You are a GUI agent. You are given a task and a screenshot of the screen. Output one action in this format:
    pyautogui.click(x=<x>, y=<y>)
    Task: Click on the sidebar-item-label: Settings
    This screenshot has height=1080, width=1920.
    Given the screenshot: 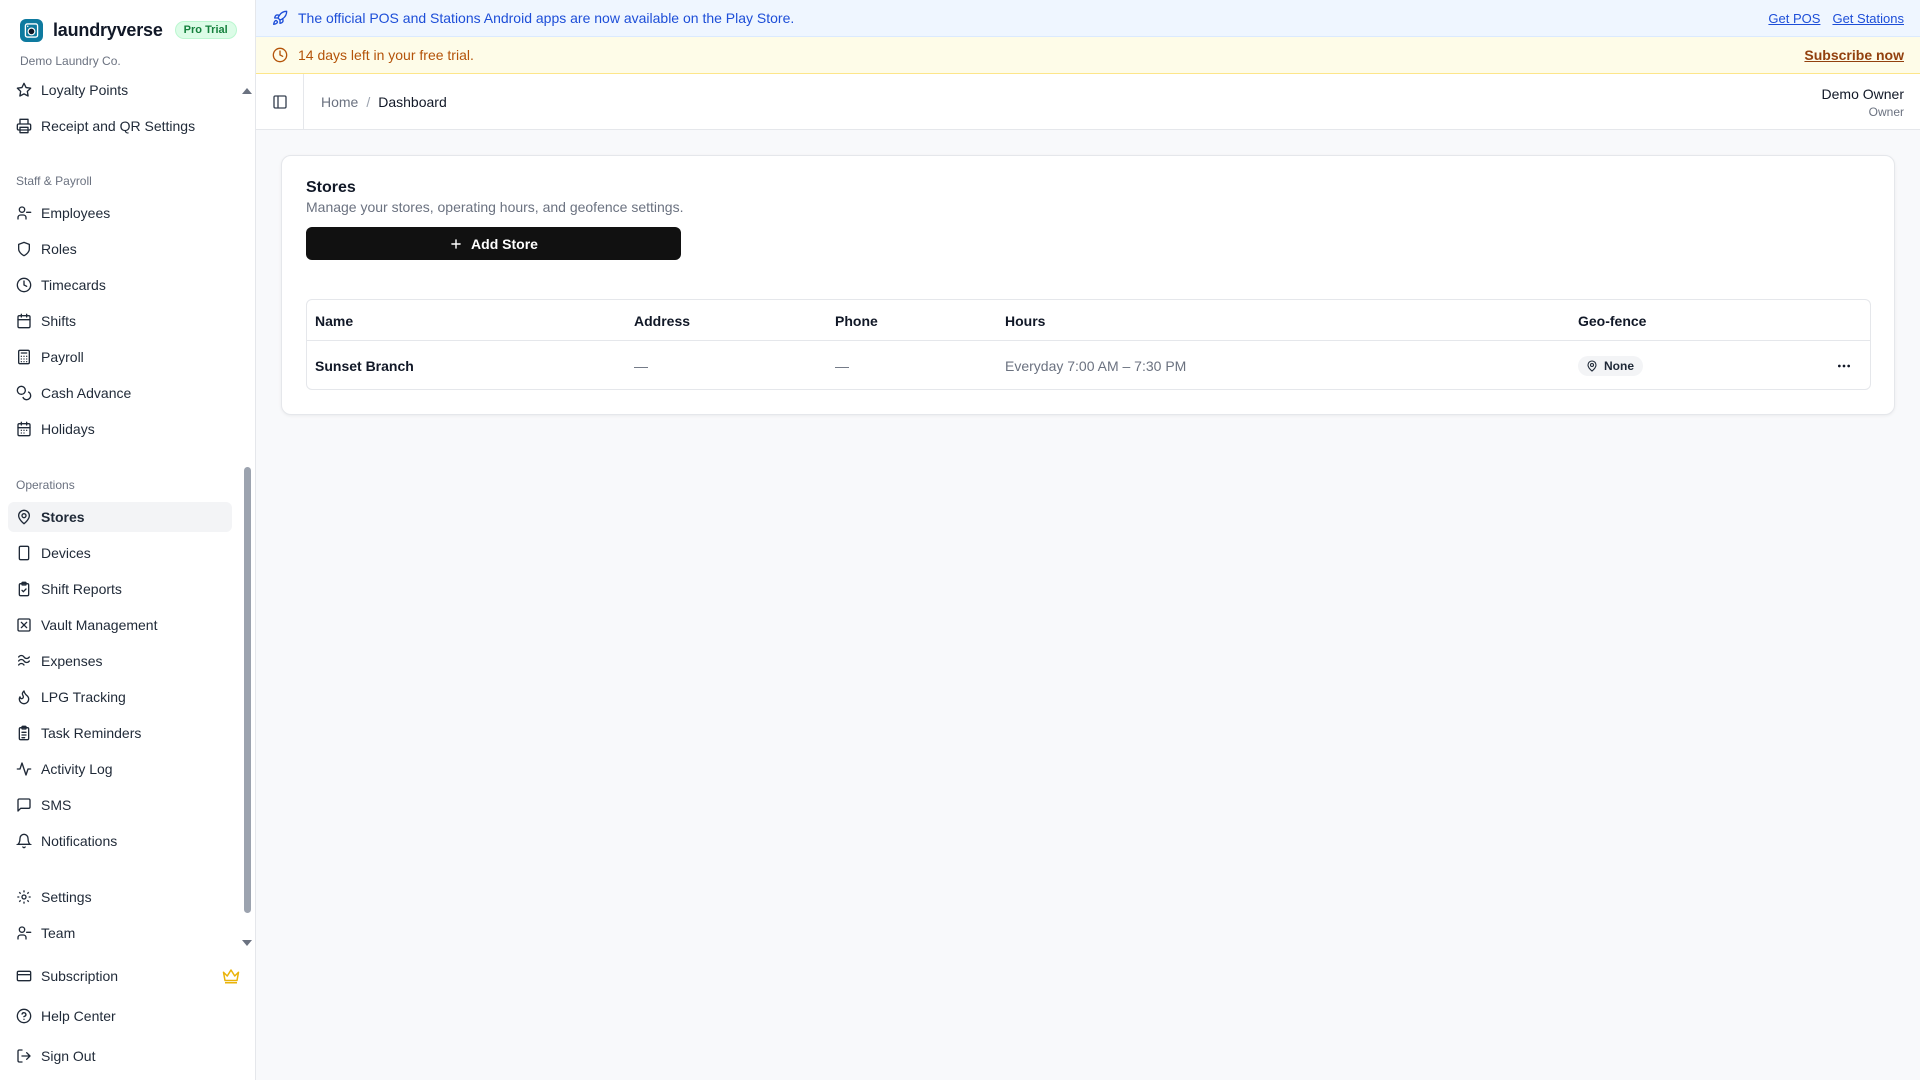 What is the action you would take?
    pyautogui.click(x=66, y=897)
    